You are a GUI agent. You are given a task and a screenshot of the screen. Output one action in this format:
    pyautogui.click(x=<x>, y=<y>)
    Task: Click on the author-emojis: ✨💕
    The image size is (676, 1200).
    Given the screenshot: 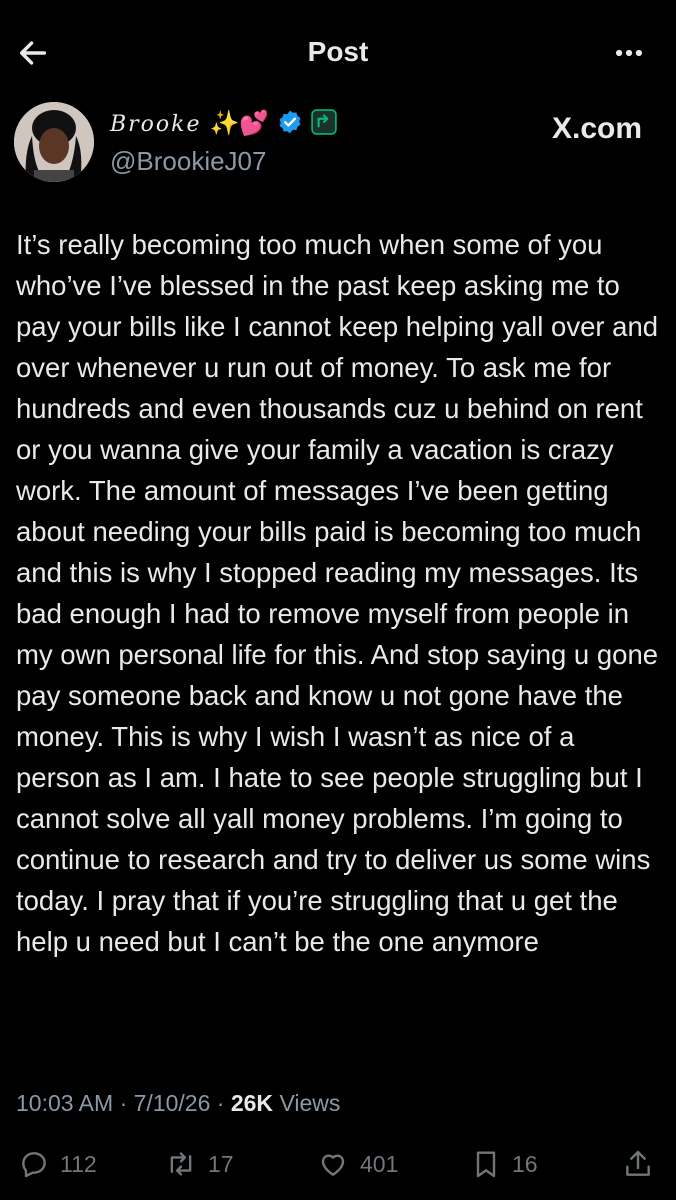 What is the action you would take?
    pyautogui.click(x=239, y=123)
    